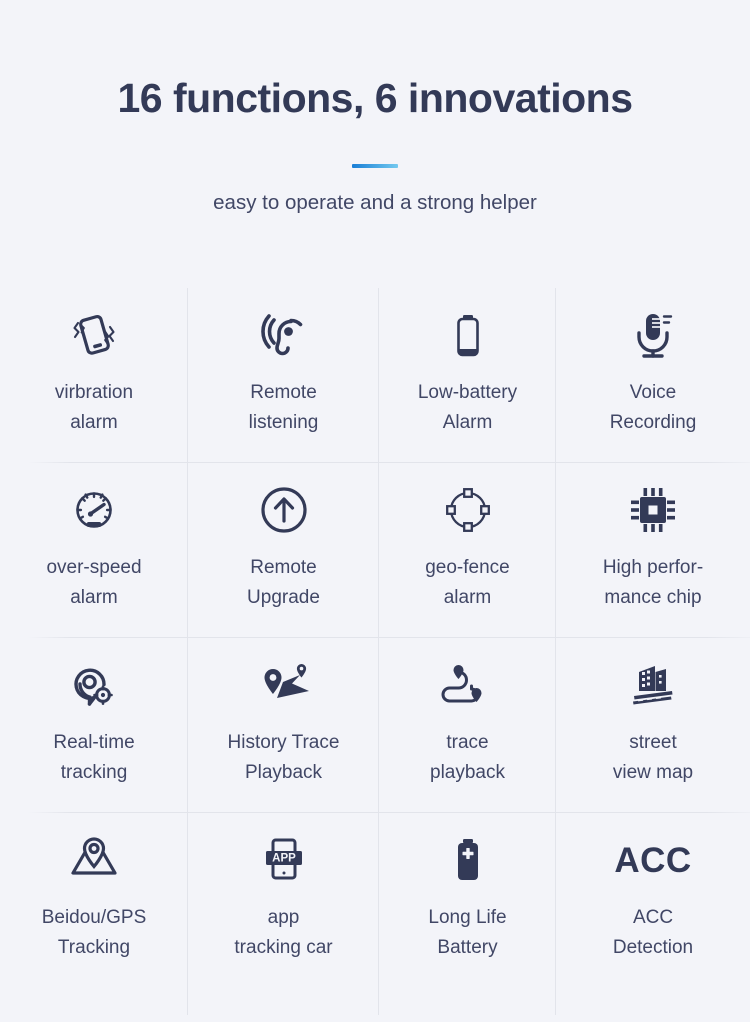 The width and height of the screenshot is (750, 1022). I want to click on feature-label: ACC Detection, so click(653, 933).